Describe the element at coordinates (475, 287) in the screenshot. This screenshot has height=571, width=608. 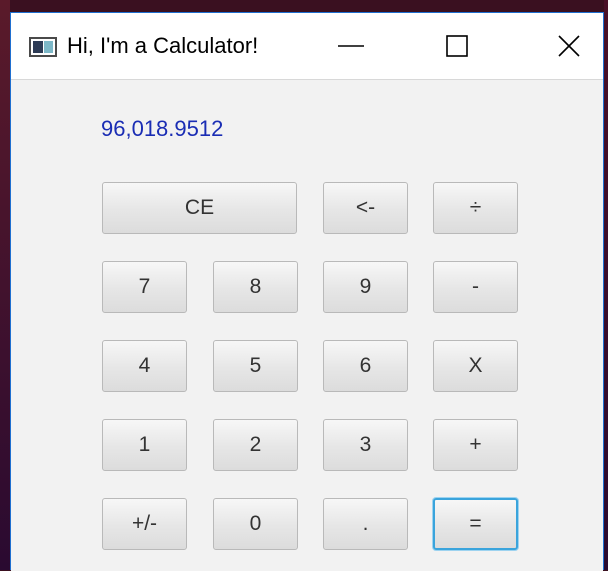
I see `subtract-button: -` at that location.